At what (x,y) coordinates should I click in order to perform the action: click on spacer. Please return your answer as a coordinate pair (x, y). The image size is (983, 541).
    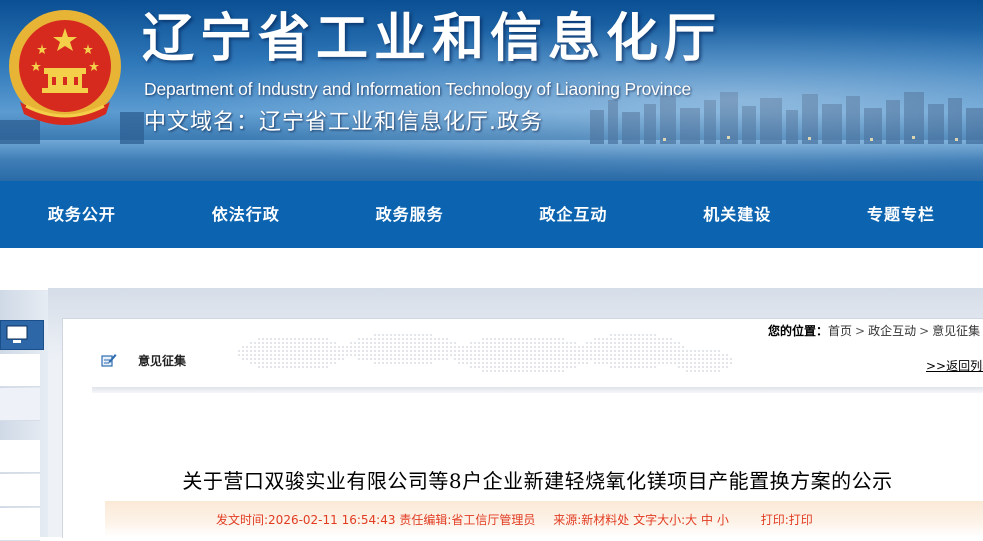
    Looking at the image, I should click on (491, 268).